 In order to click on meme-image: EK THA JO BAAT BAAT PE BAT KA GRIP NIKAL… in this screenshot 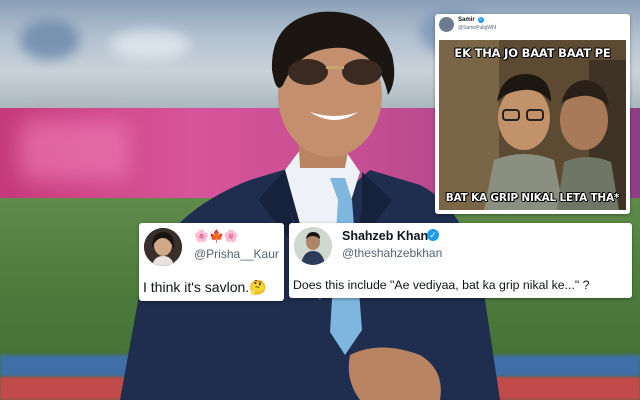, I will do `click(532, 125)`.